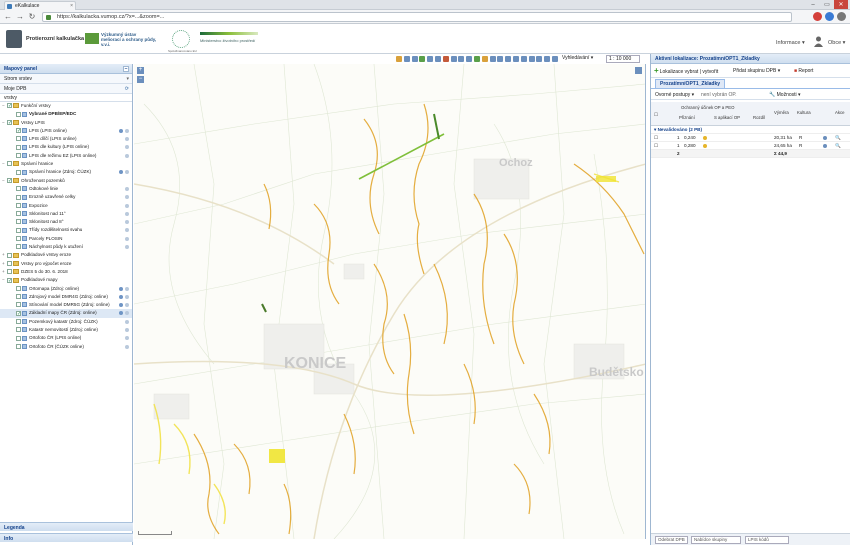 The width and height of the screenshot is (850, 545). Describe the element at coordinates (20, 17) in the screenshot. I see `forward-icon: →` at that location.